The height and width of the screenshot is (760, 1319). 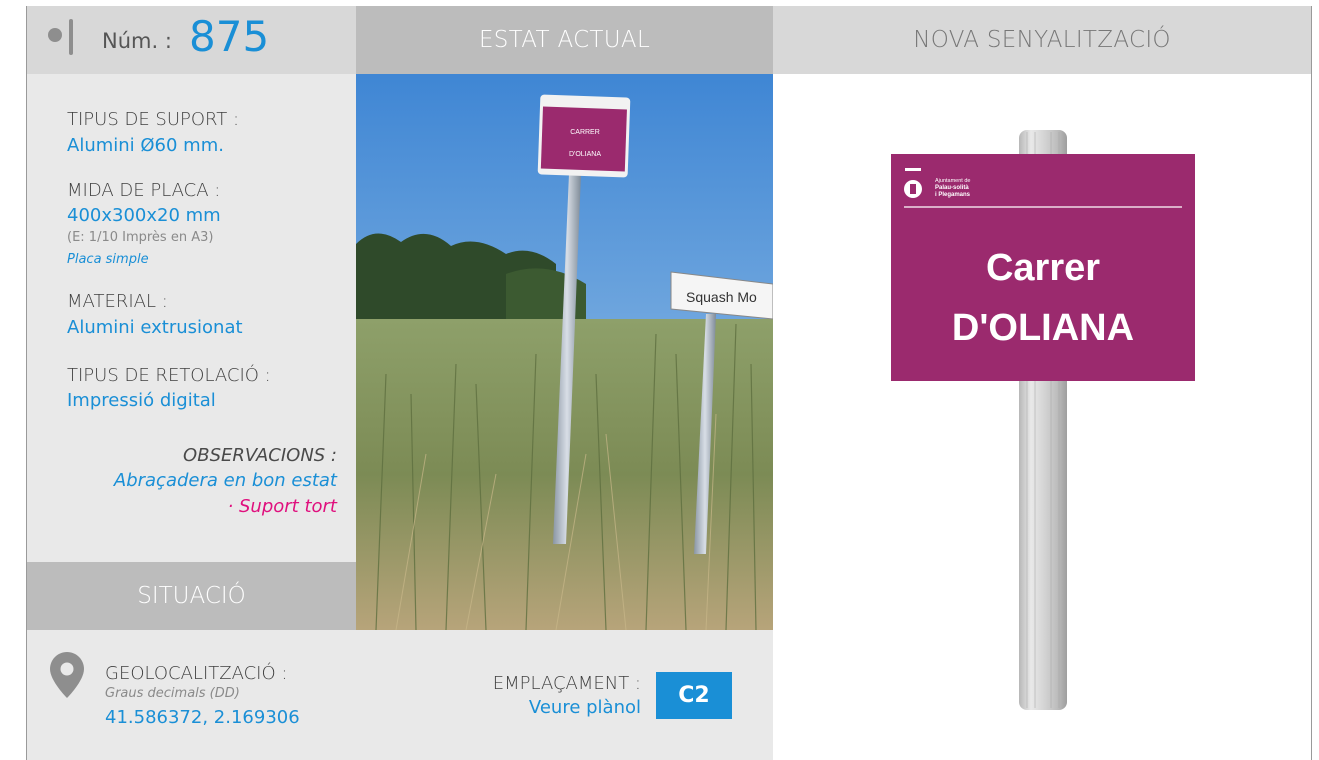 I want to click on number-value: 875, so click(x=229, y=36).